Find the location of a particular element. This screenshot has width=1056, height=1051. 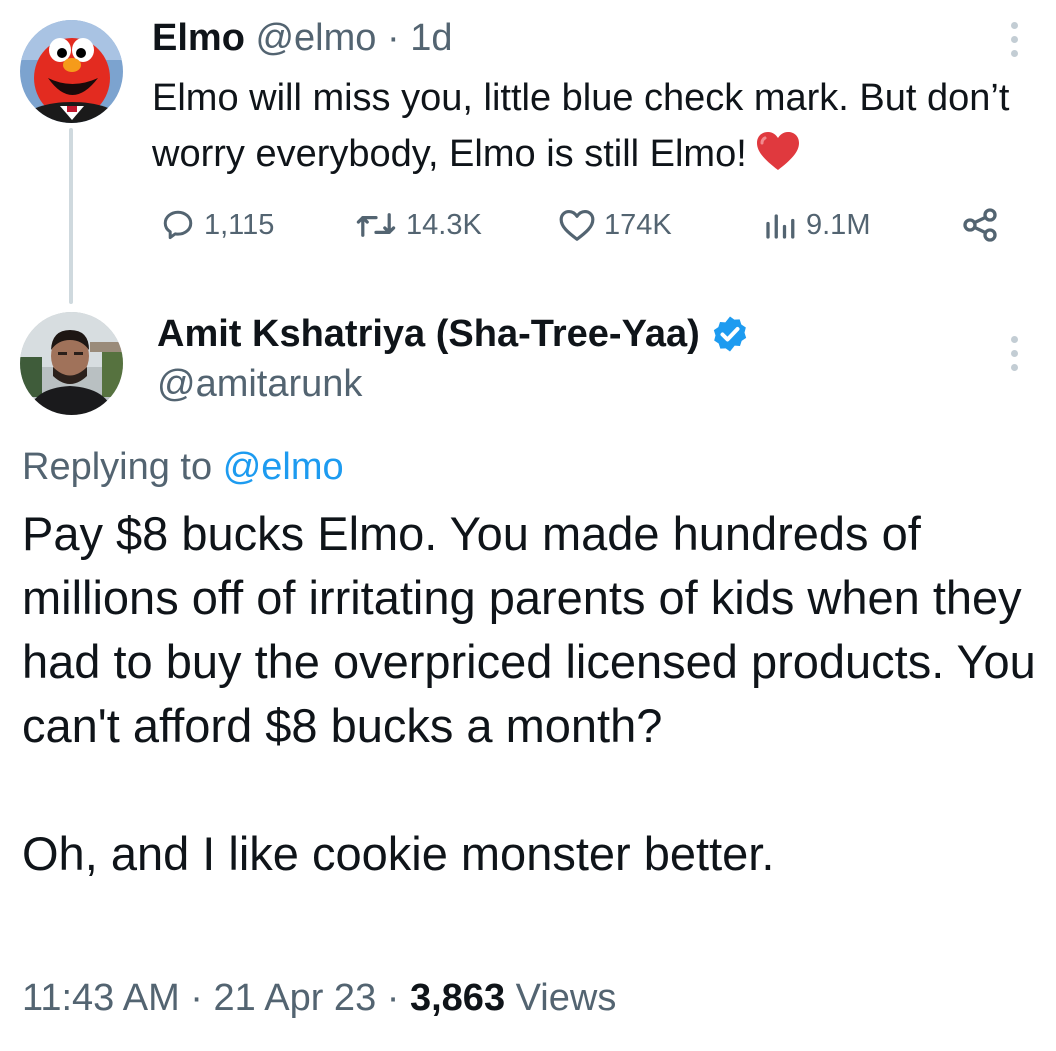

tweet1-display-name: Elmo is located at coordinates (198, 38).